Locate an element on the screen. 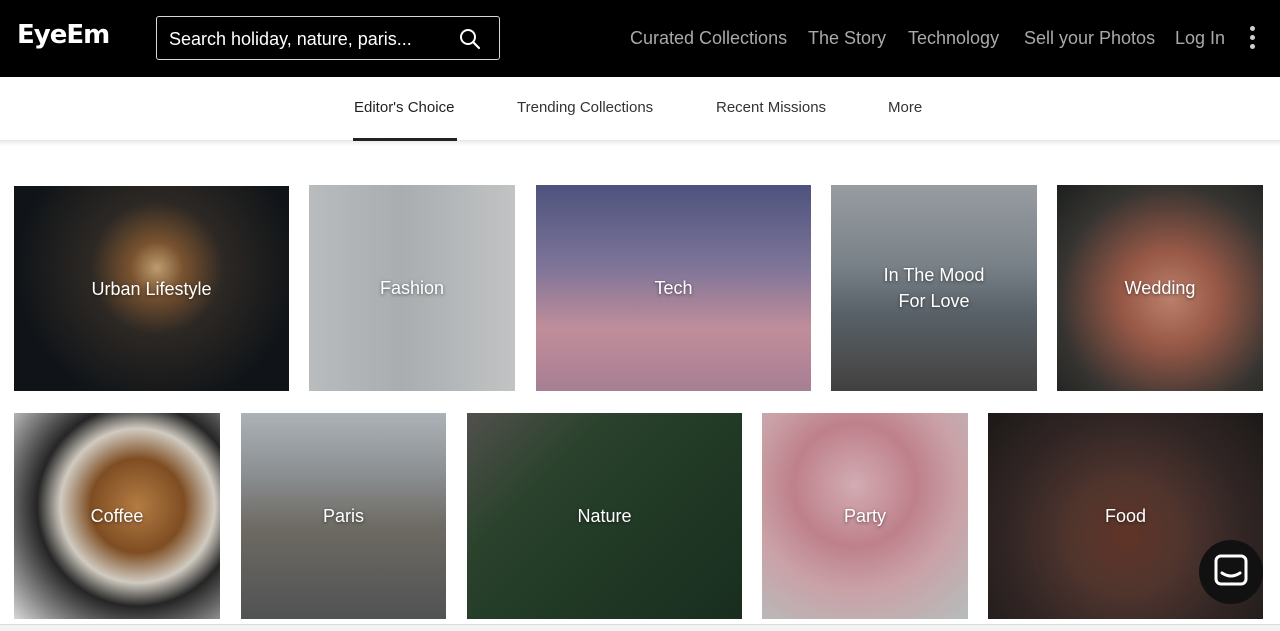 The image size is (1280, 631). chat-button is located at coordinates (1231, 572).